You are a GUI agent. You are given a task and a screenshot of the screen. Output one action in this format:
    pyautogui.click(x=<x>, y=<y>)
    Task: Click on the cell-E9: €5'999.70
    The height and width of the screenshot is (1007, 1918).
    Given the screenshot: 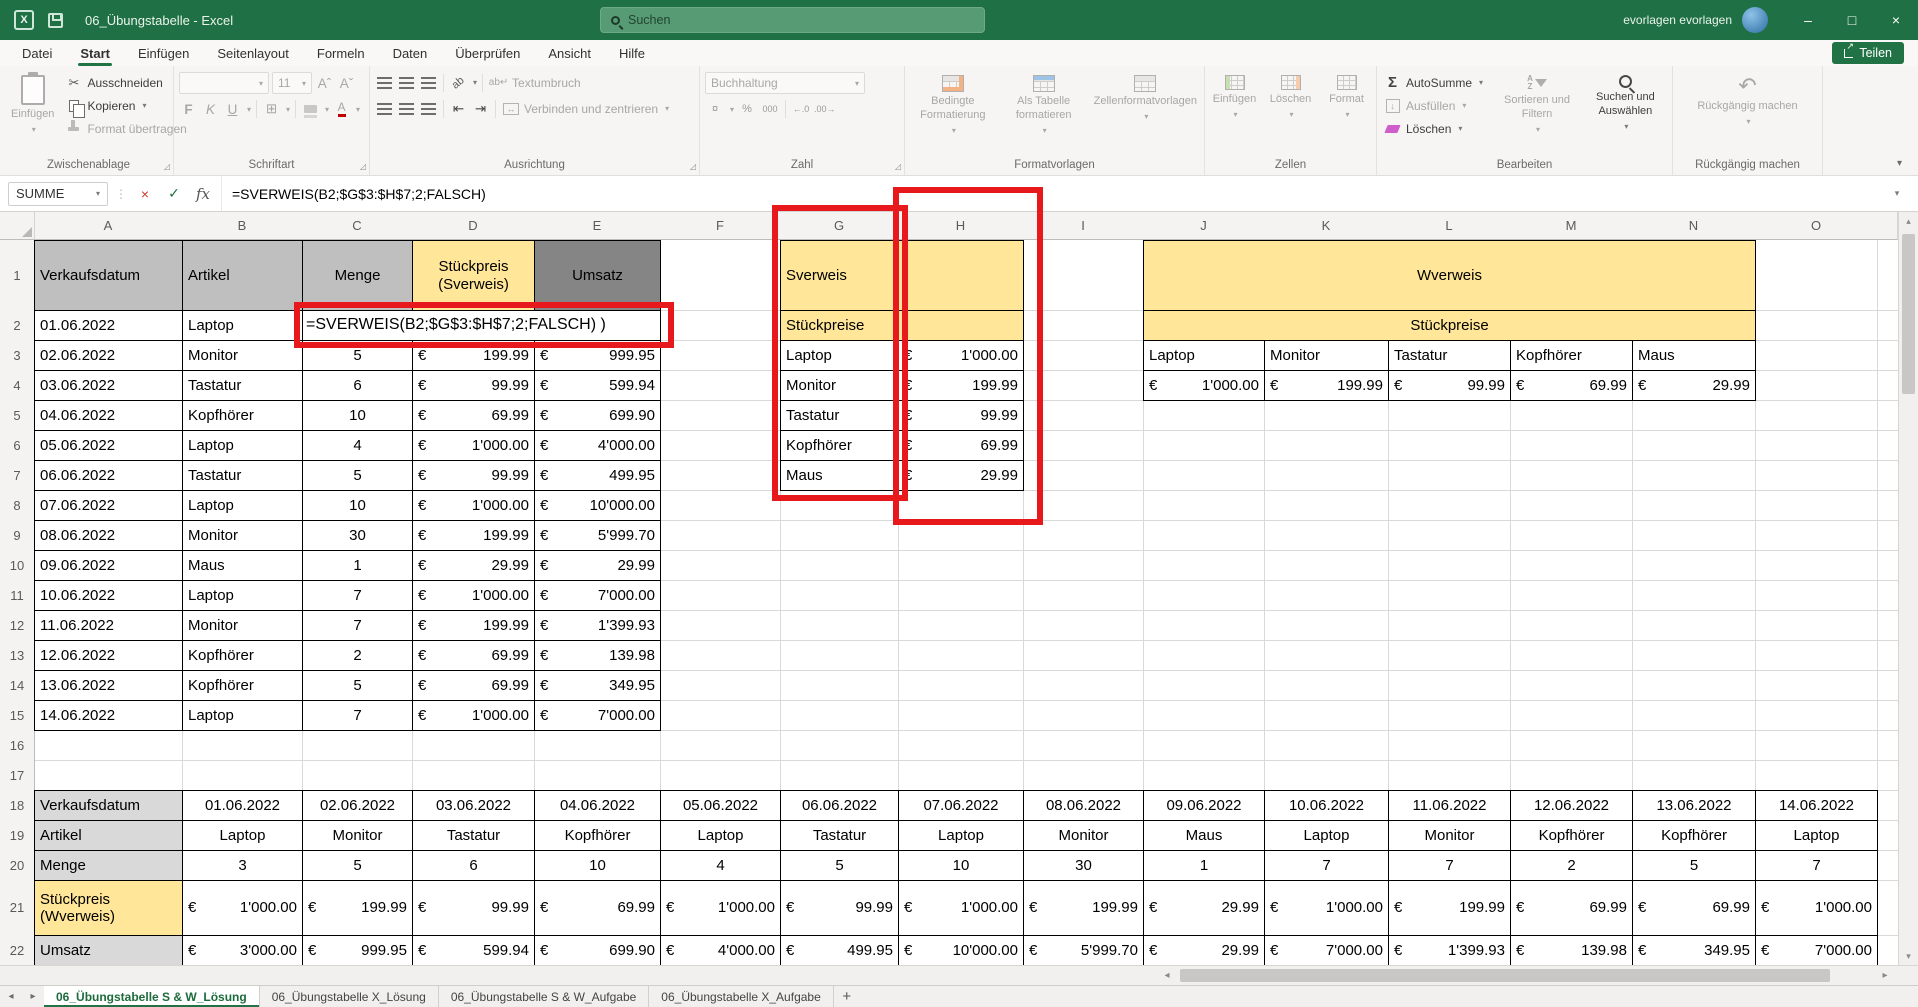 What is the action you would take?
    pyautogui.click(x=597, y=535)
    